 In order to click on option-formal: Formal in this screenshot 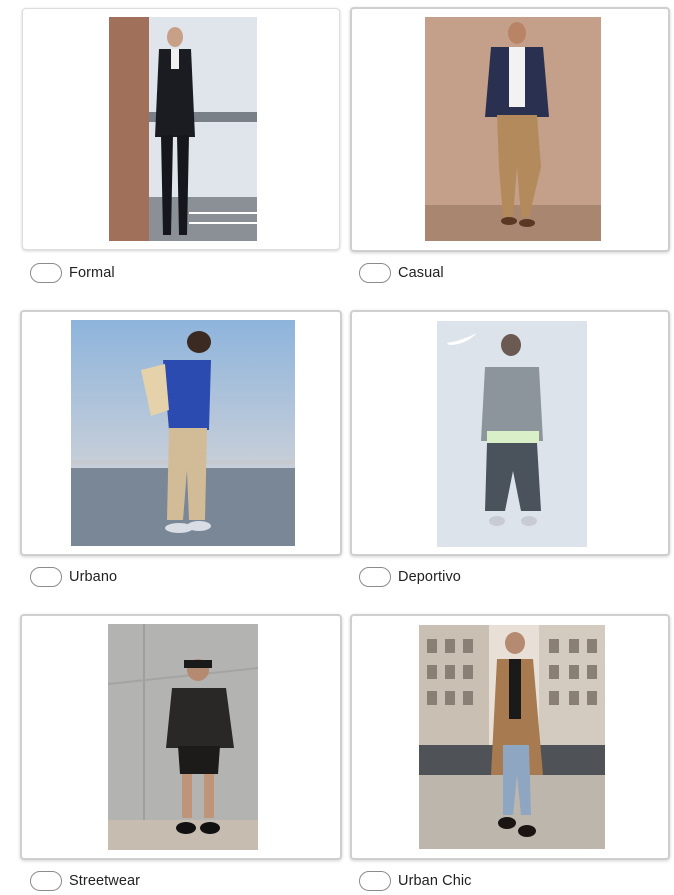, I will do `click(72, 273)`.